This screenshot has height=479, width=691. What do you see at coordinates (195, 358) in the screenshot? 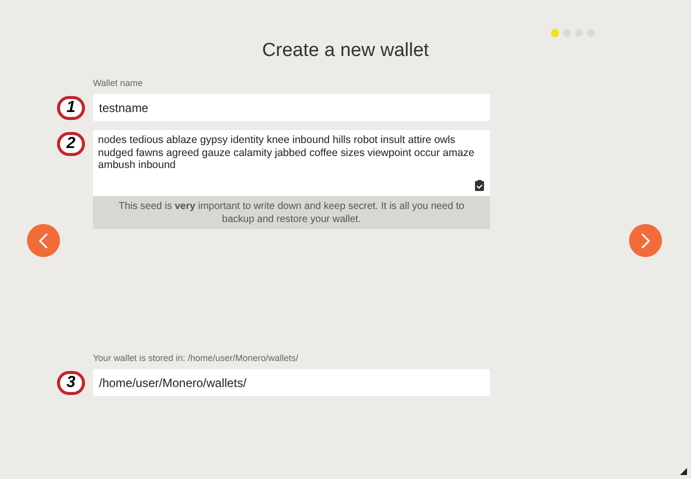
I see `storage-path-label: Your wallet is stored in: /home/user/Monero/wallets/` at bounding box center [195, 358].